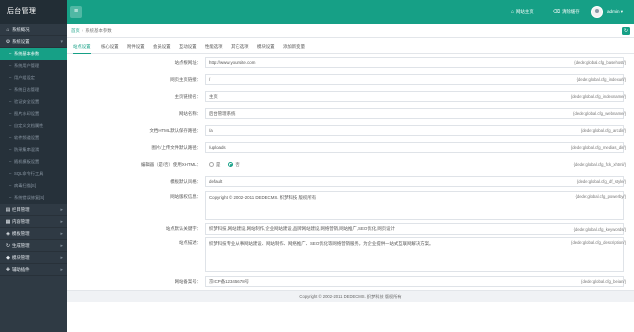  Describe the element at coordinates (82, 48) in the screenshot. I see `tab-site: 站点设置` at that location.